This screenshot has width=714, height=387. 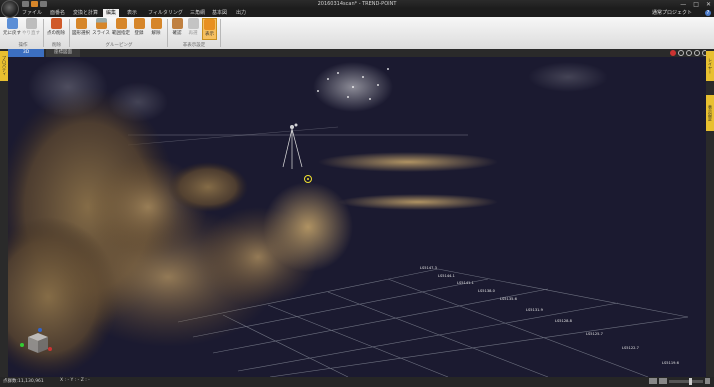 What do you see at coordinates (177, 23) in the screenshot?
I see `confirm-icon` at bounding box center [177, 23].